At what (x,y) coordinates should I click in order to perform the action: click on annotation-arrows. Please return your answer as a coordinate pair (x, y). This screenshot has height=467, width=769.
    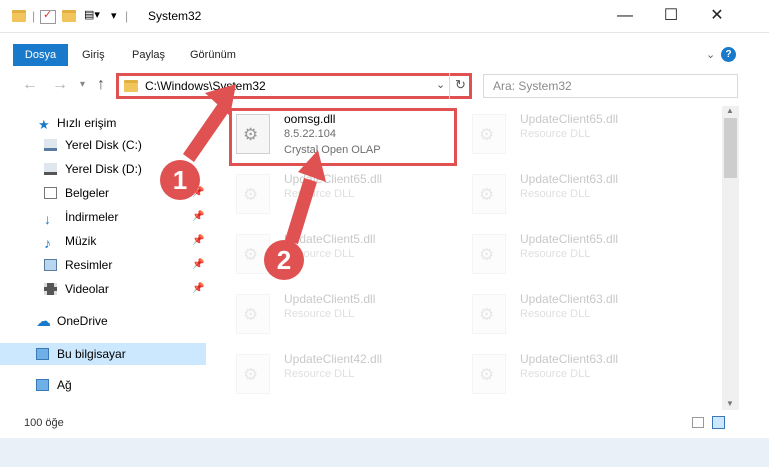
    Looking at the image, I should click on (254, 164).